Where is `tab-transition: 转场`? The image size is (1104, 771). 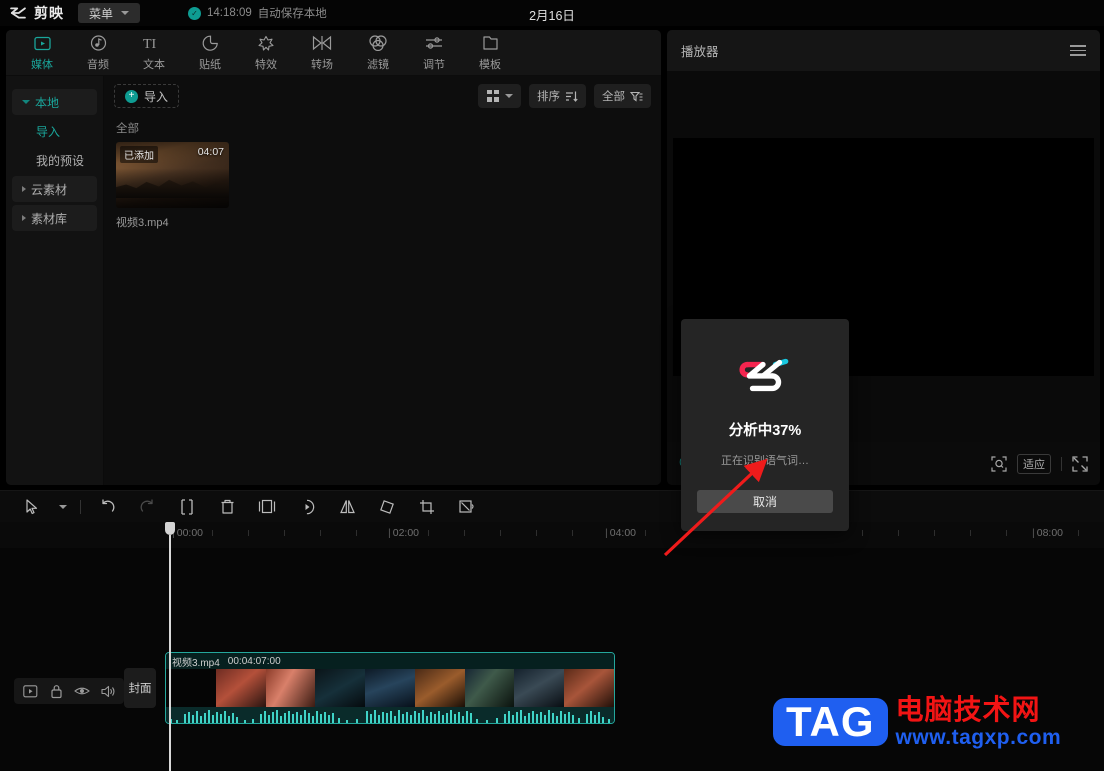 tab-transition: 转场 is located at coordinates (322, 53).